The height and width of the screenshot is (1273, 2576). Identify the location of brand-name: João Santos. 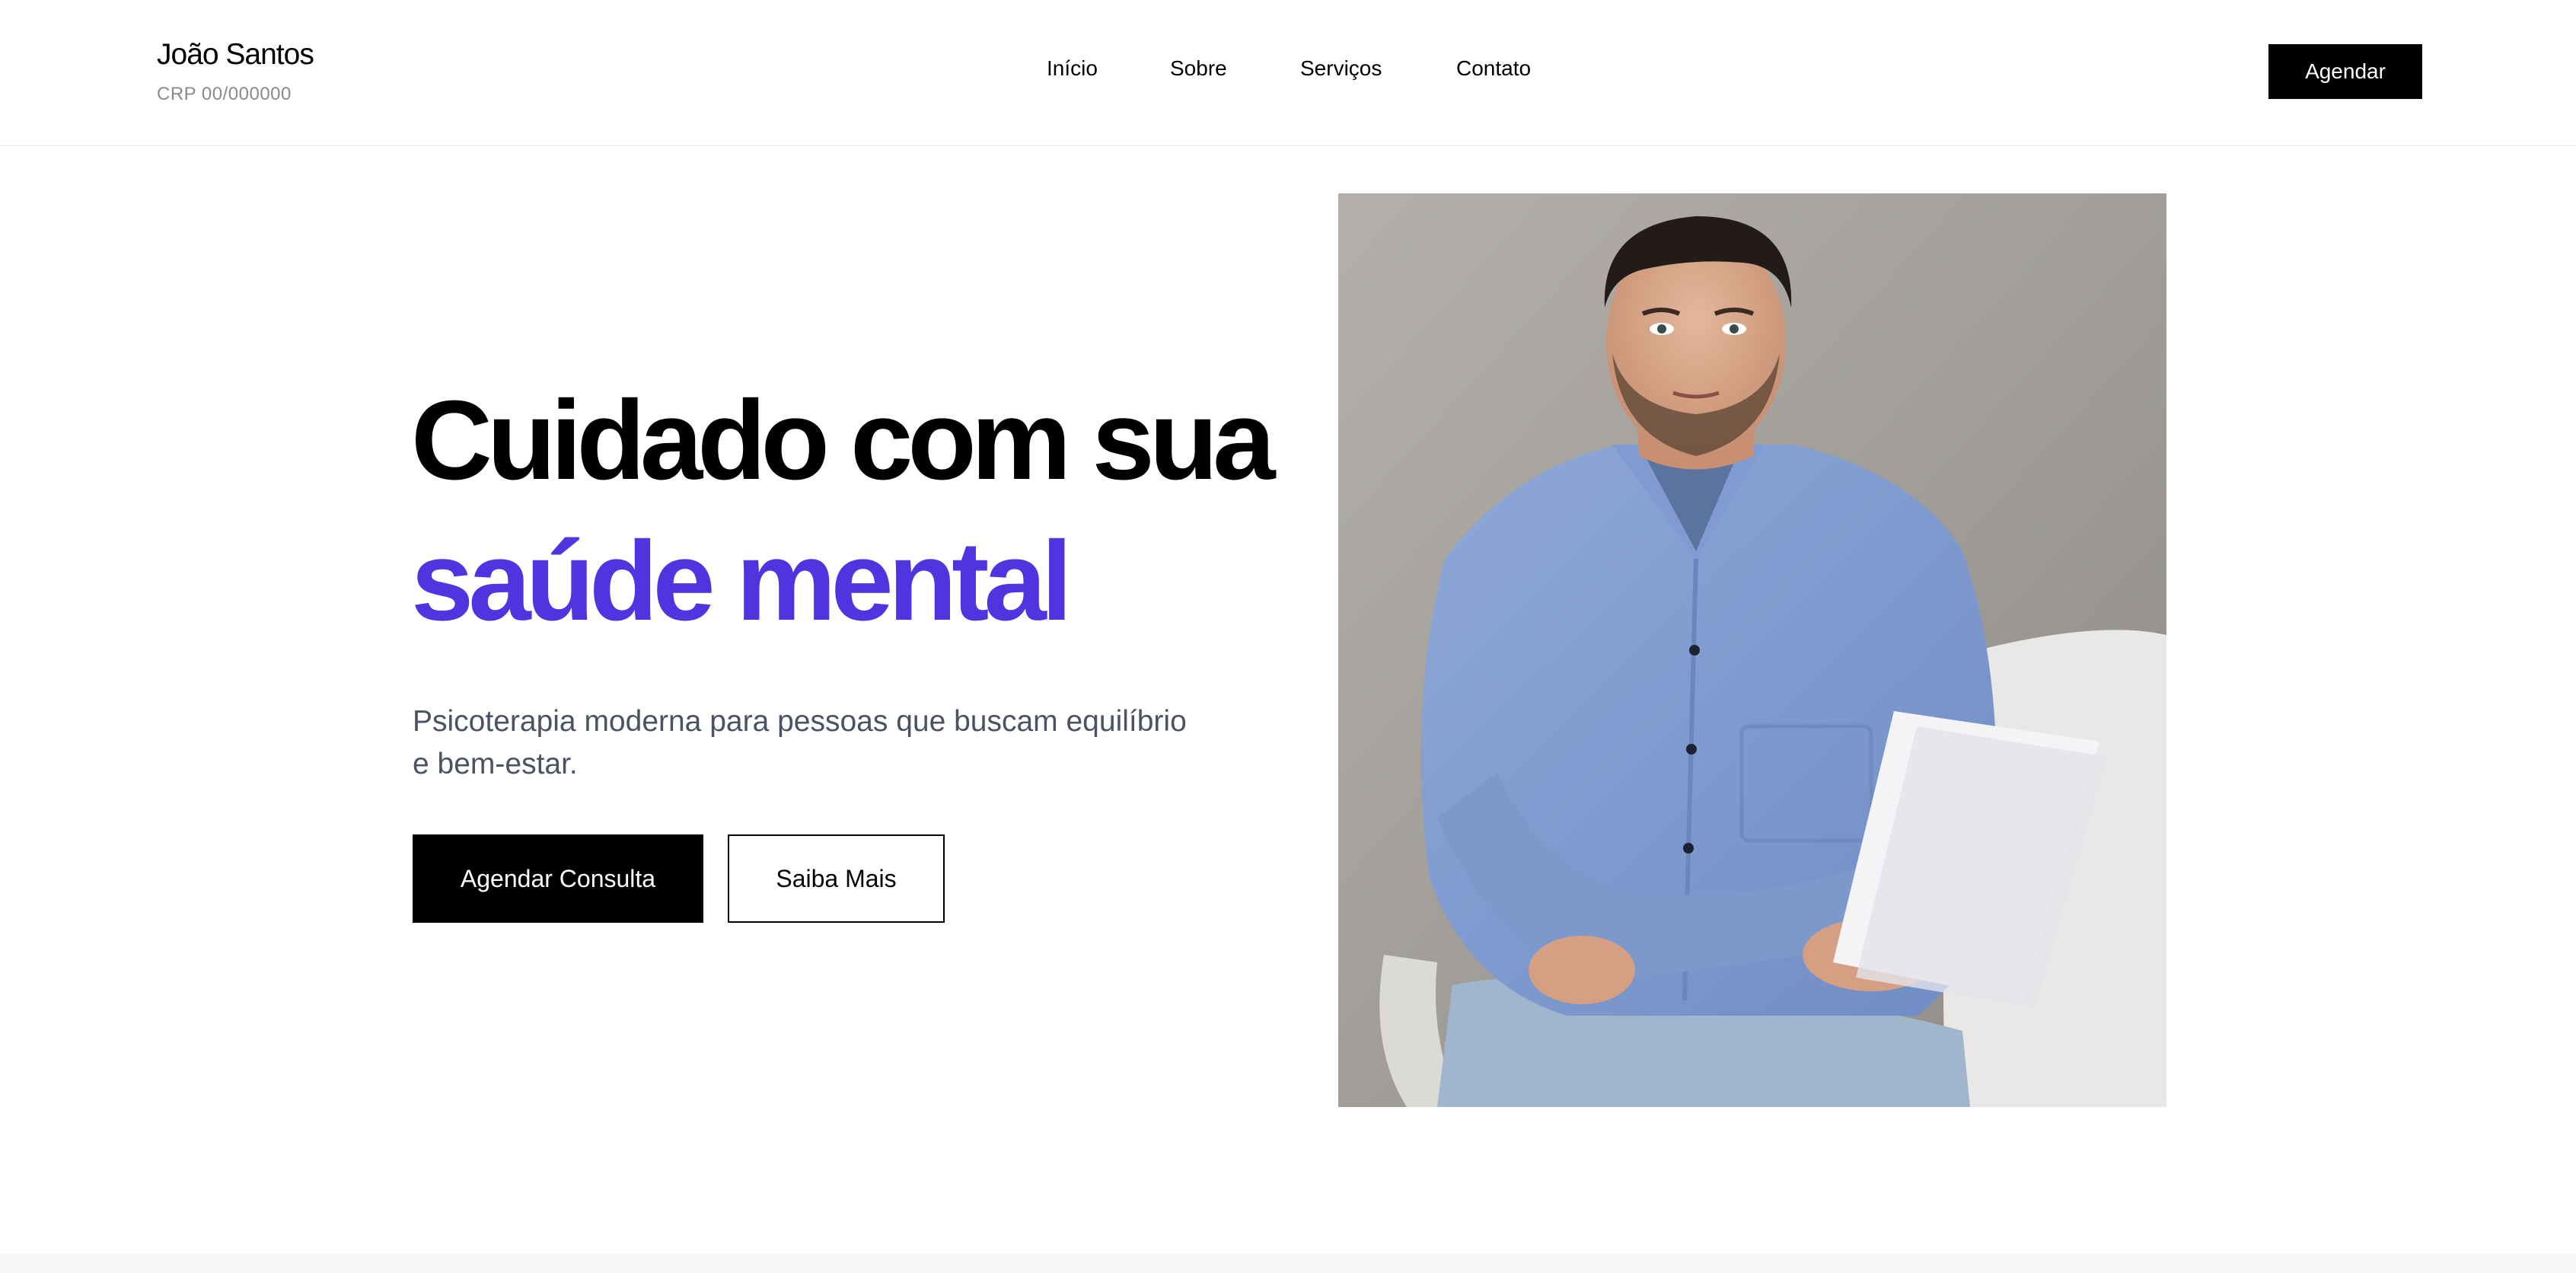
(235, 55).